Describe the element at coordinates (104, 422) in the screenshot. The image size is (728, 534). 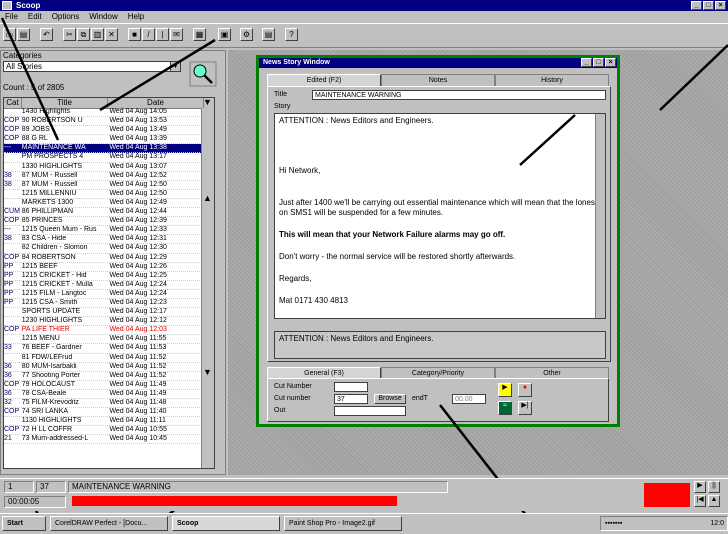
I see `table-row: 1130 HIGHLIGHTS Wed 04 Aug 11:11` at that location.